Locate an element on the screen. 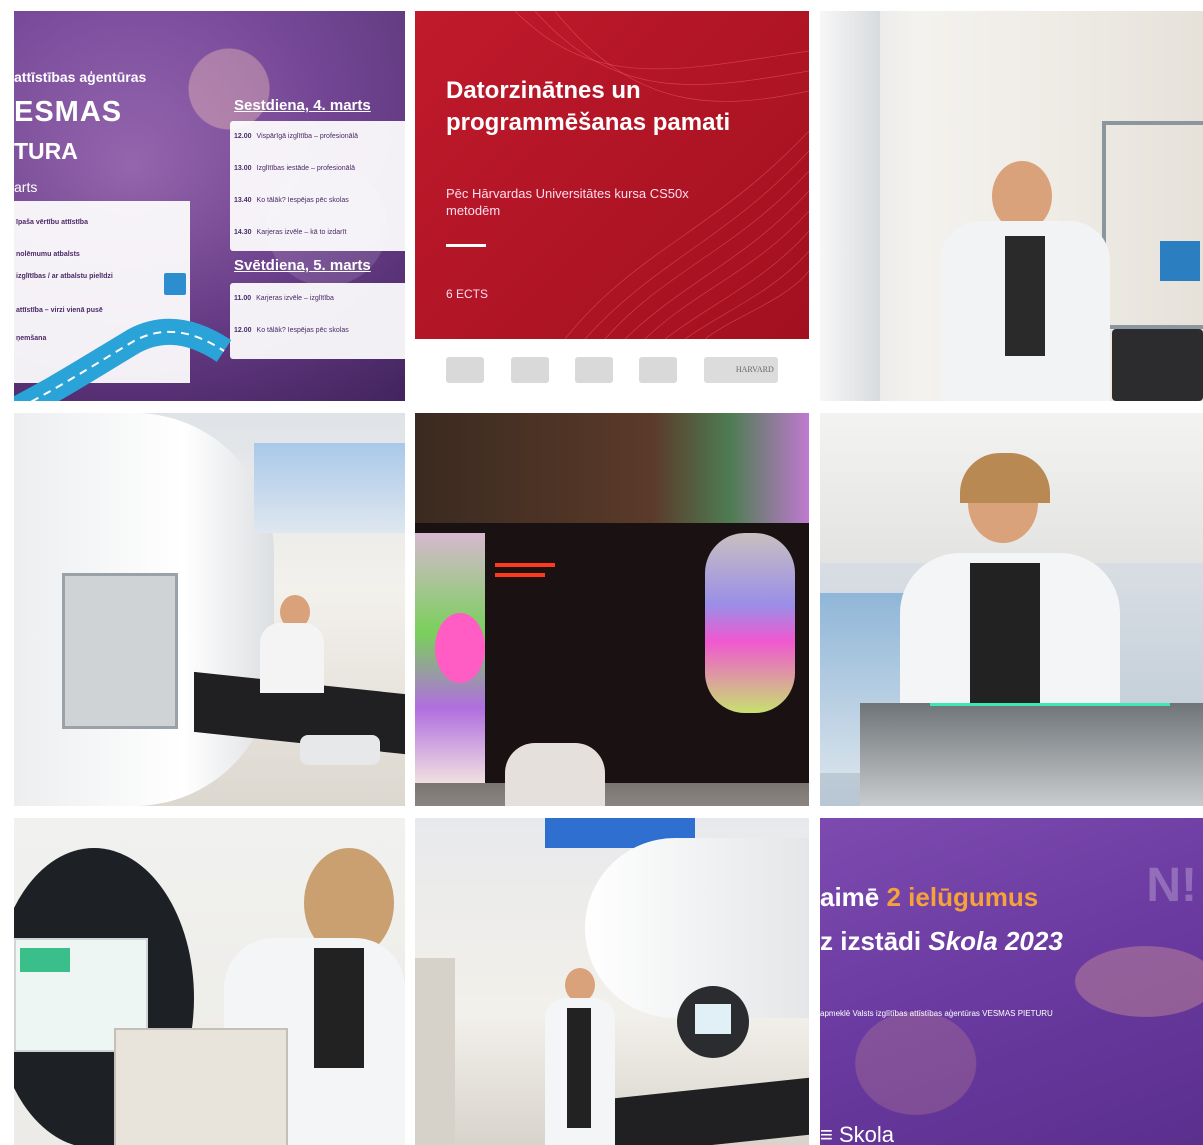 This screenshot has width=1203, height=1145. post-tile-photo-doctor-device is located at coordinates (209, 981).